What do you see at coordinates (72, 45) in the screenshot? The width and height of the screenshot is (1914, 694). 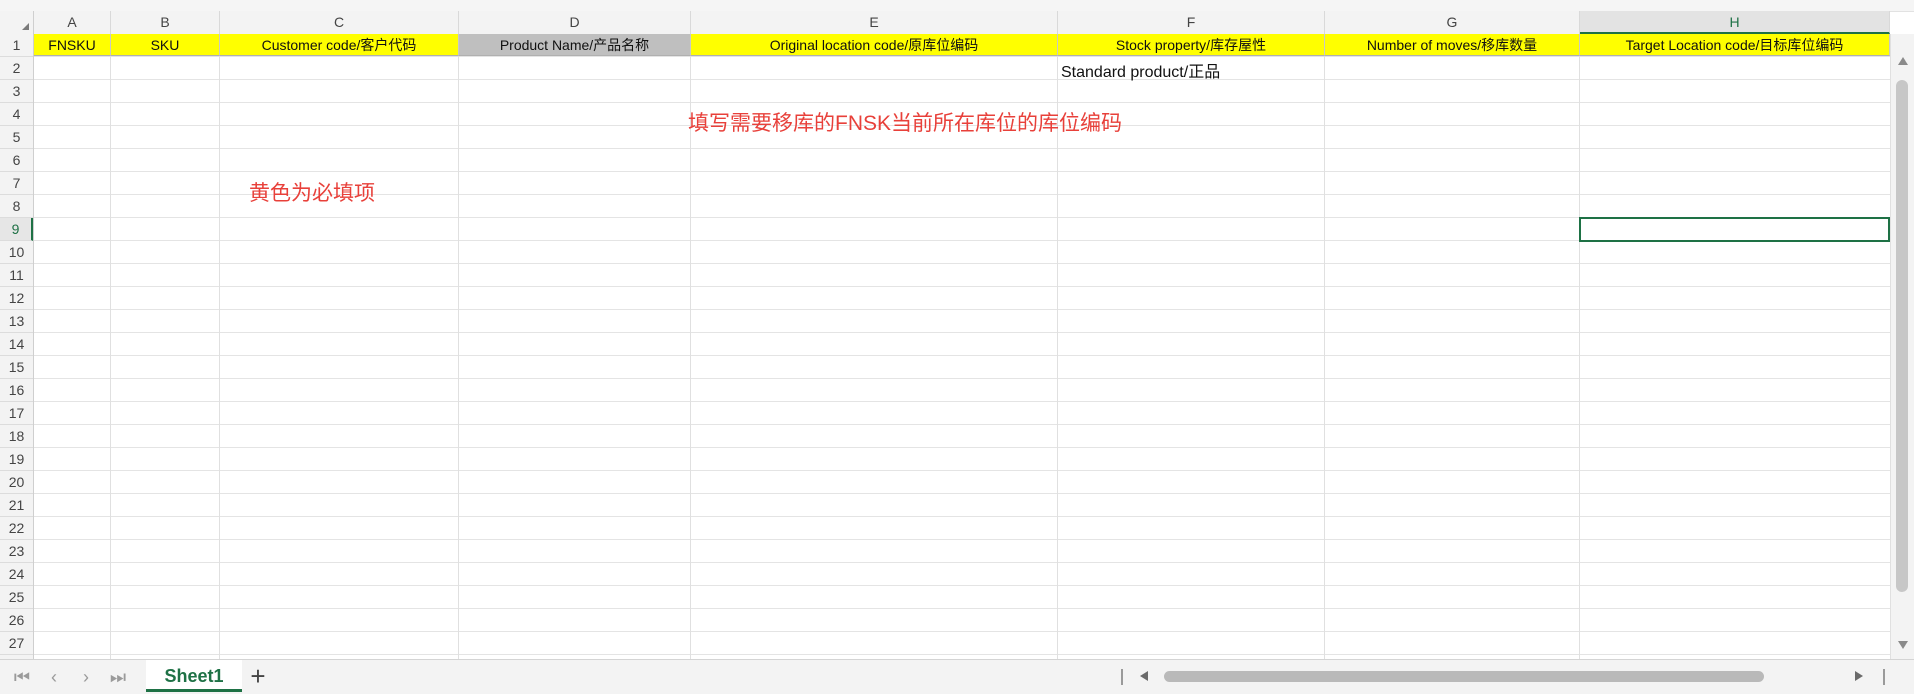 I see `cell-a1: FNSKU` at bounding box center [72, 45].